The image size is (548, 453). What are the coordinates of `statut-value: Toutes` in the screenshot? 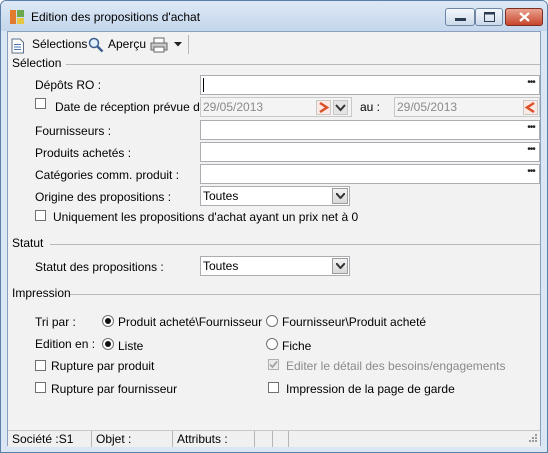 It's located at (221, 266).